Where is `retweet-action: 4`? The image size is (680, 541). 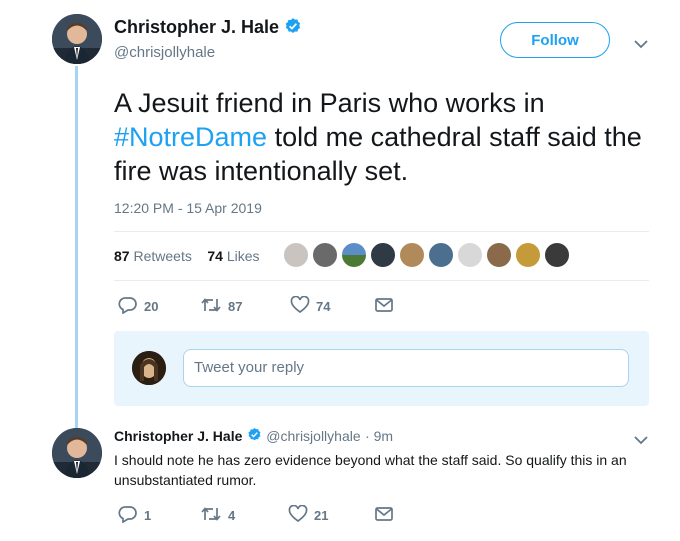
retweet-action: 4 is located at coordinates (244, 515).